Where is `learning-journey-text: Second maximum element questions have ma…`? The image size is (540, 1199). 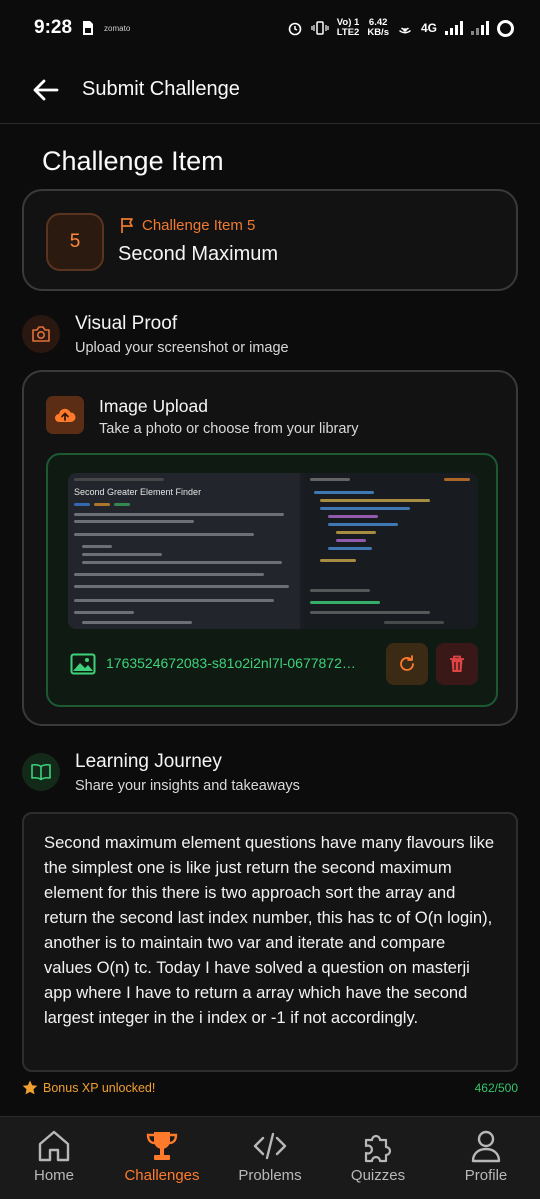
learning-journey-text: Second maximum element questions have ma… is located at coordinates (269, 930).